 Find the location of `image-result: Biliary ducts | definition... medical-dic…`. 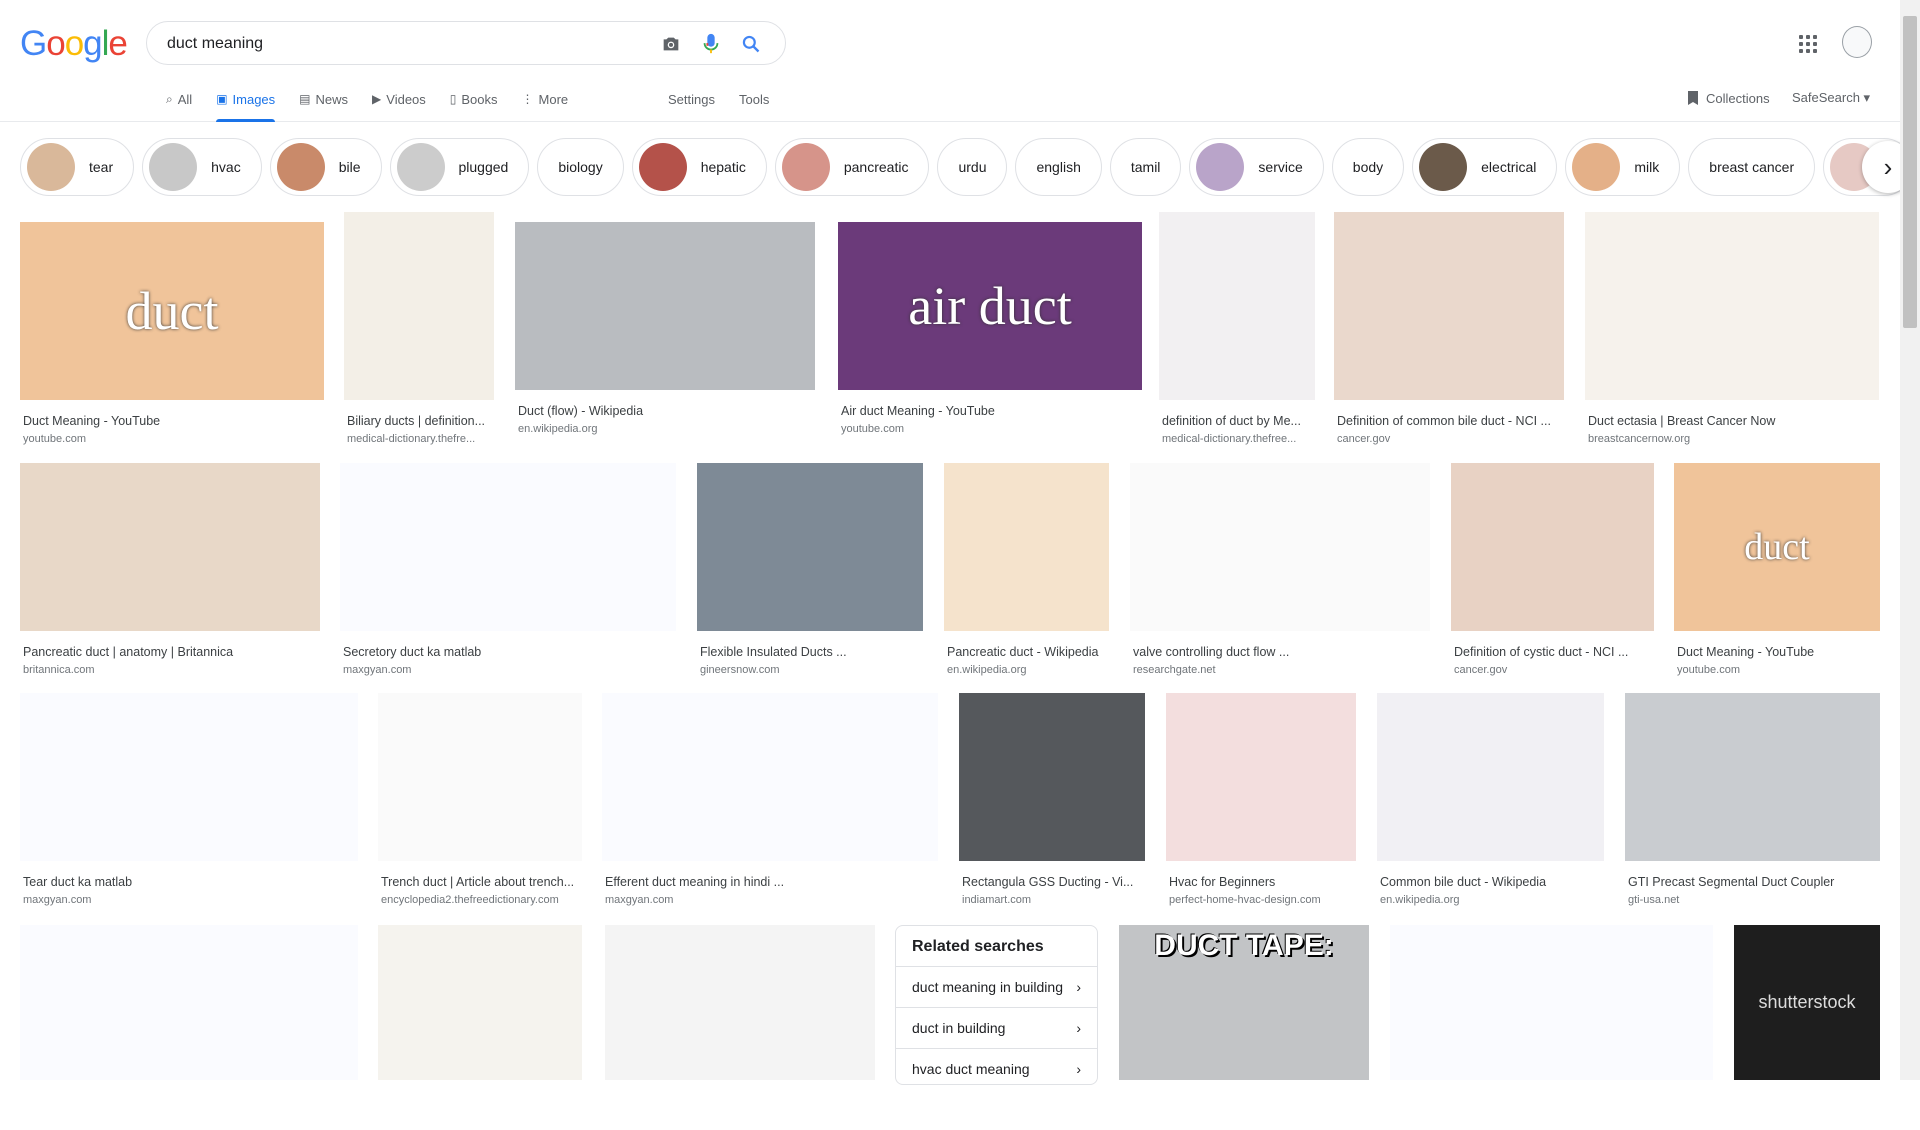

image-result: Biliary ducts | definition... medical-dic… is located at coordinates (419, 331).